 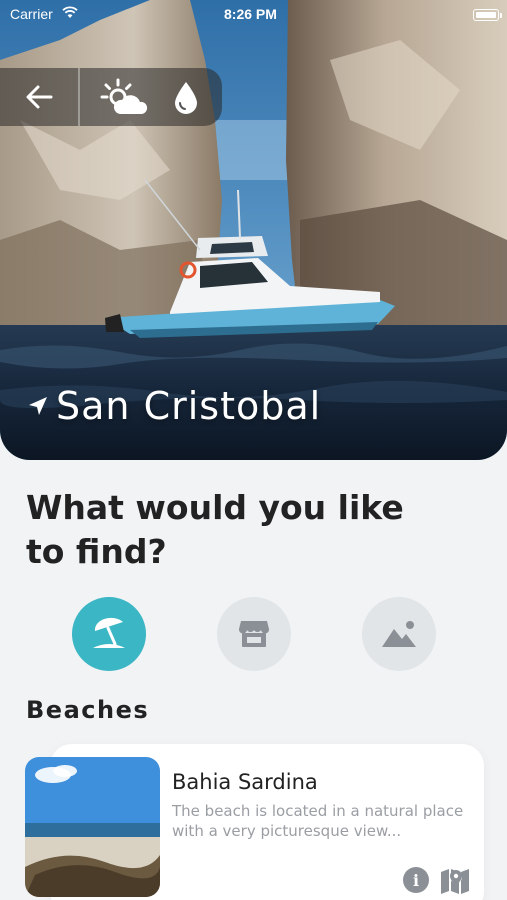 I want to click on status-bar: Carrier 8:26 PM, so click(x=253, y=15).